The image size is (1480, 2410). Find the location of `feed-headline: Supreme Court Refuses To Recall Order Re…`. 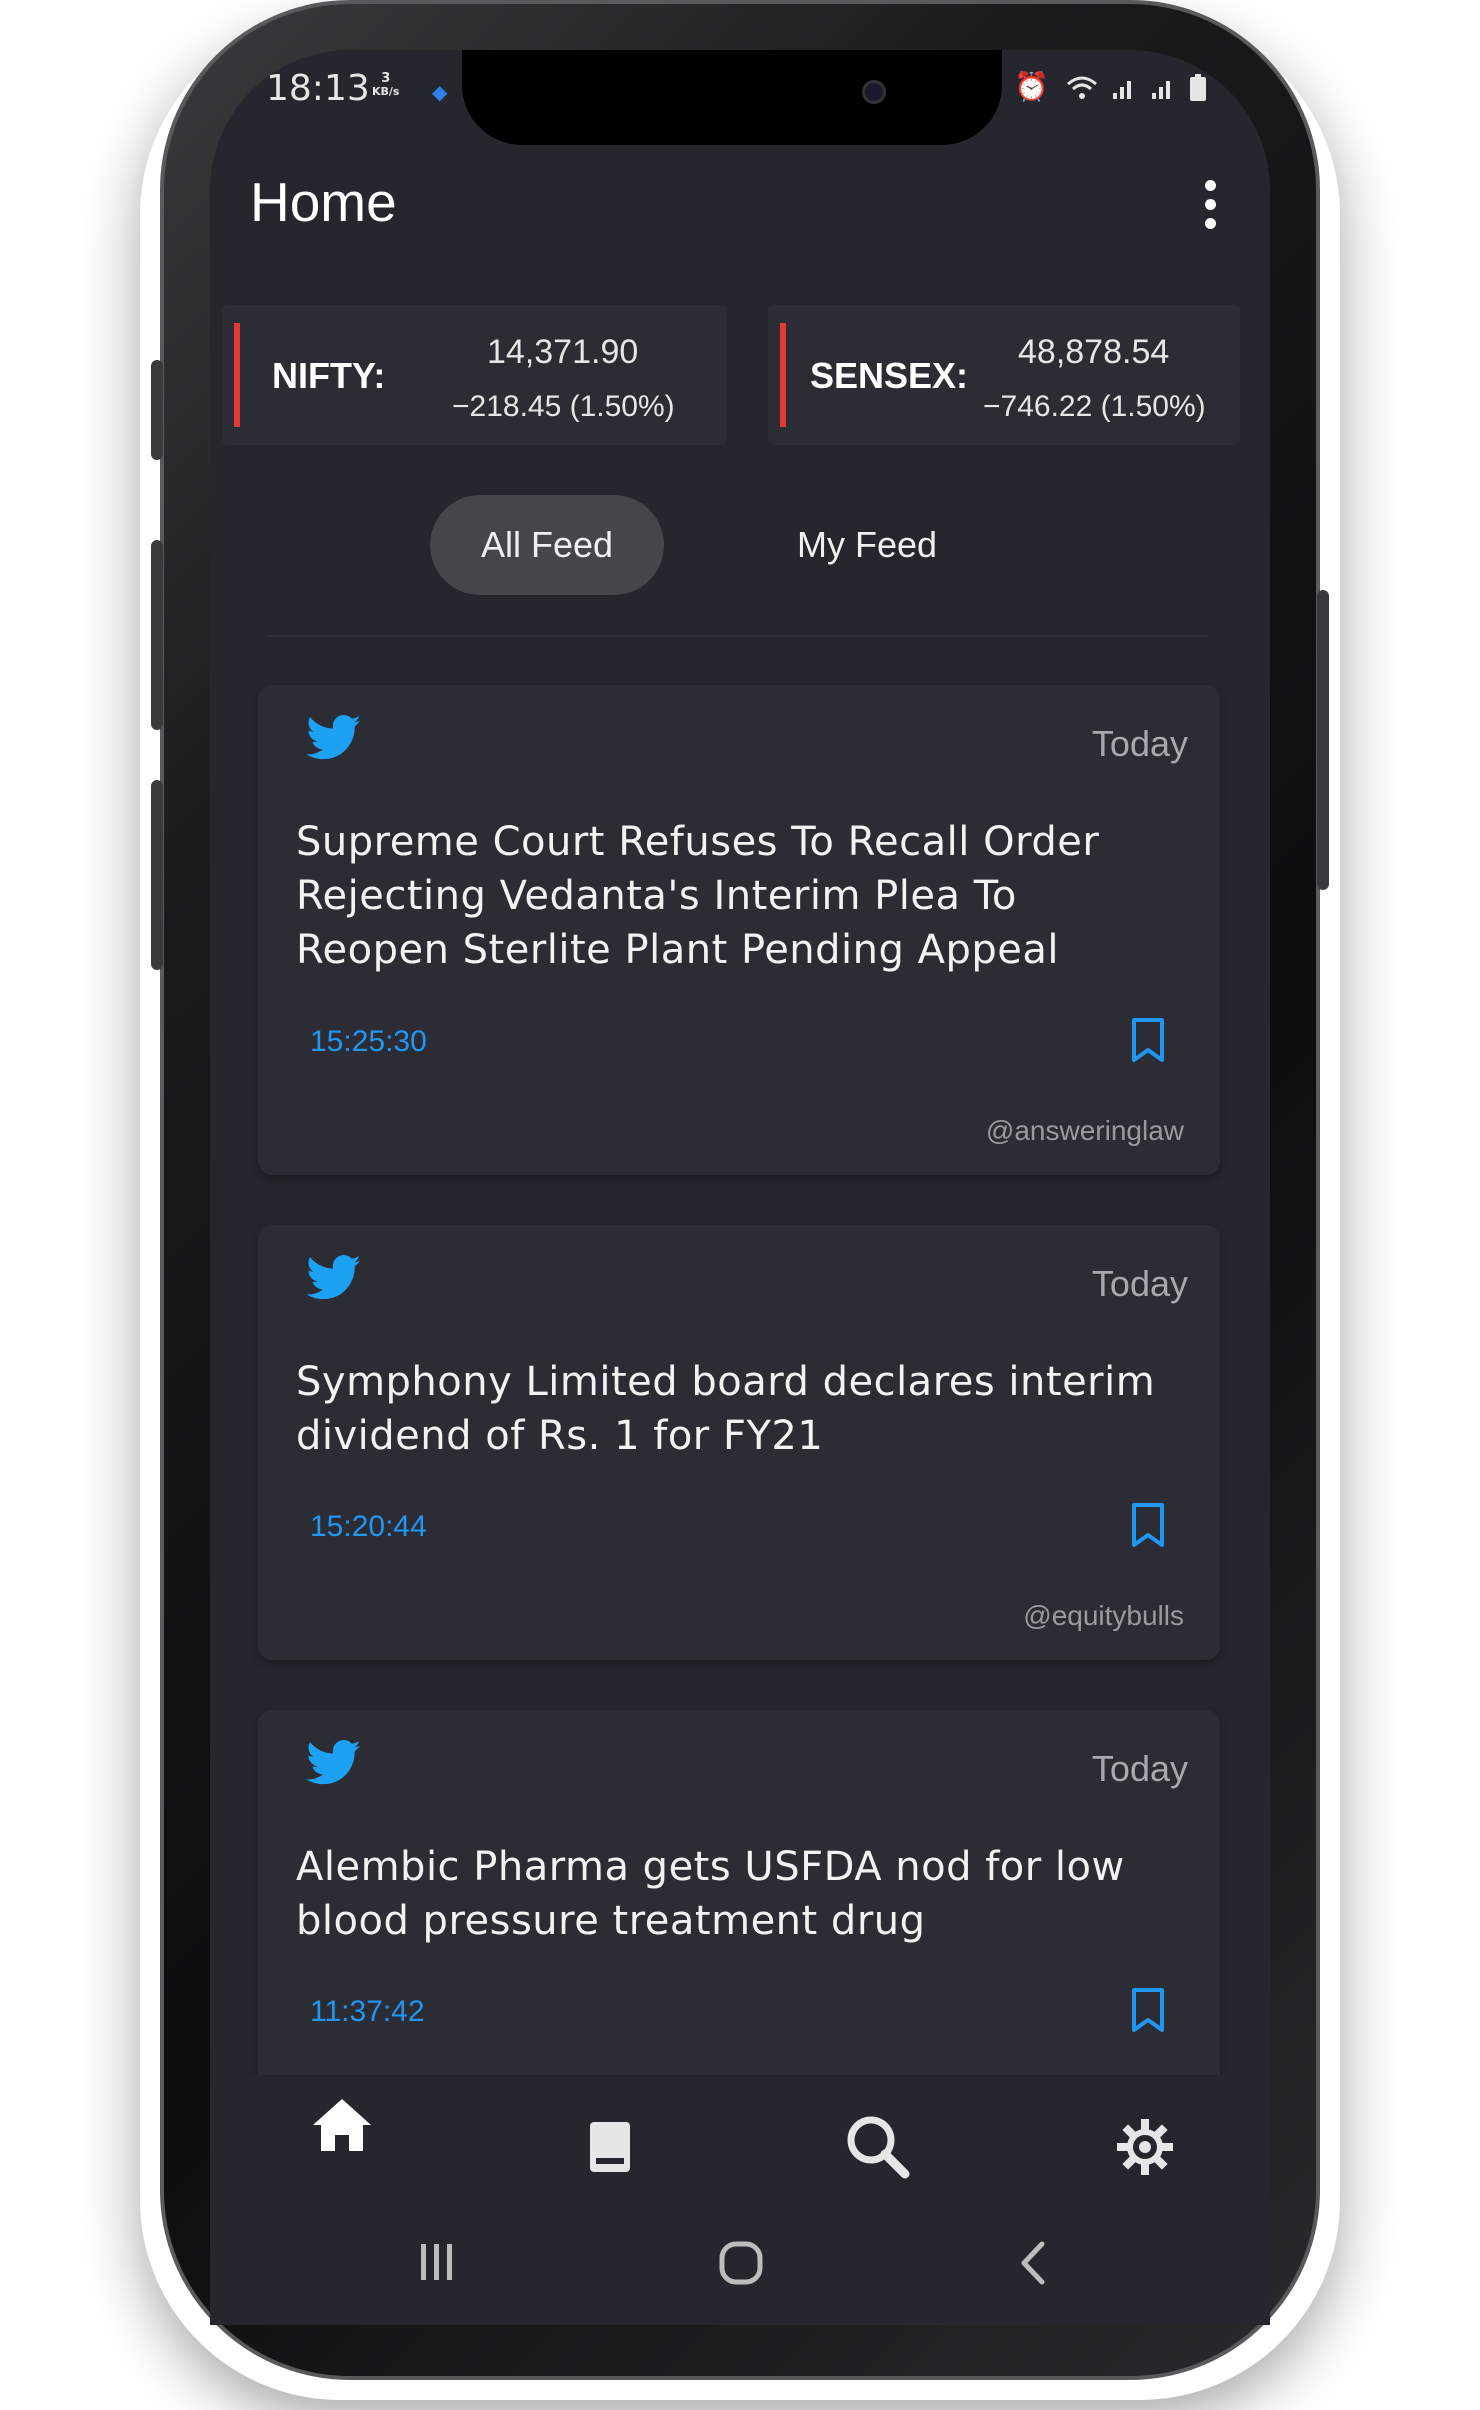

feed-headline: Supreme Court Refuses To Recall Order Re… is located at coordinates (736, 896).